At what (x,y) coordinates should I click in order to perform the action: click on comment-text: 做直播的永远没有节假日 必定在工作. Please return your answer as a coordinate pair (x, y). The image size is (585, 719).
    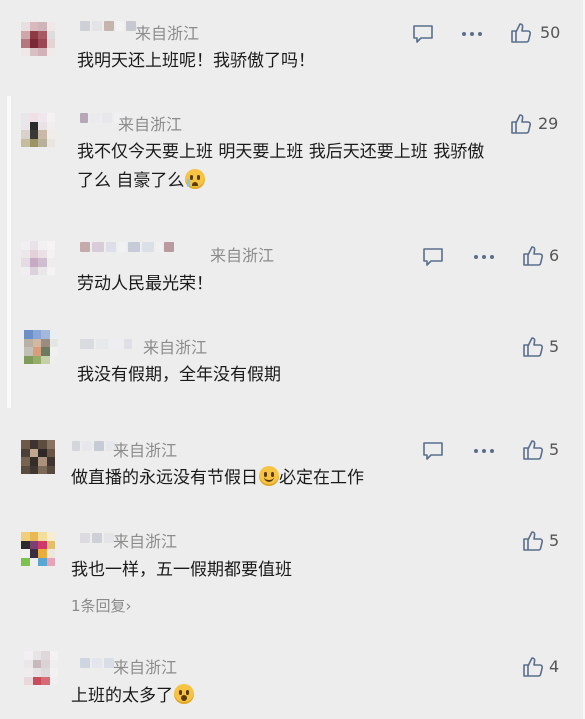
    Looking at the image, I should click on (217, 478).